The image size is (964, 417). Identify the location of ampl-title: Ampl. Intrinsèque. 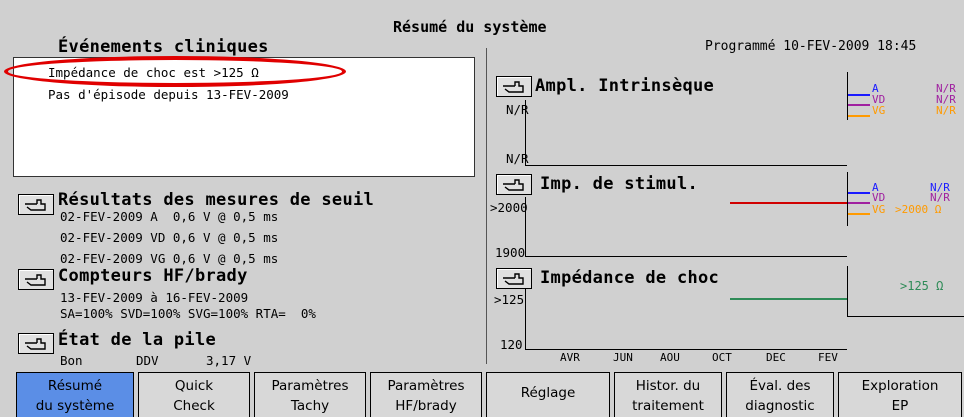
(625, 86).